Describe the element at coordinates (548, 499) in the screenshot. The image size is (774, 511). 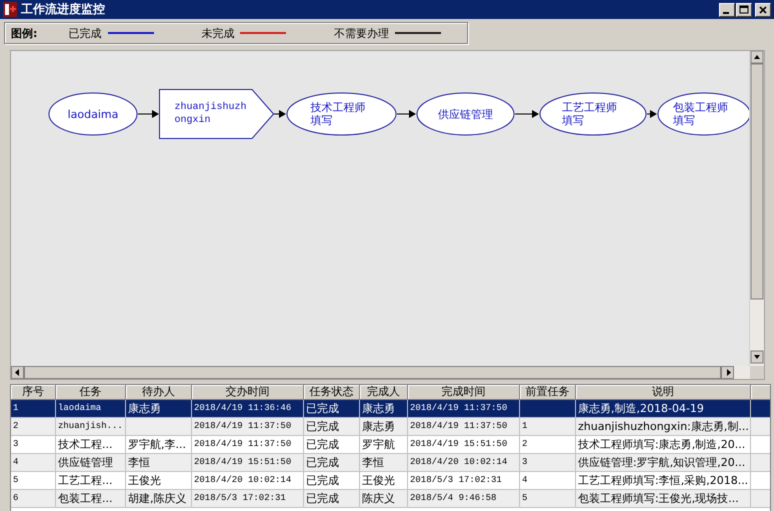
I see `table-cell: 5` at that location.